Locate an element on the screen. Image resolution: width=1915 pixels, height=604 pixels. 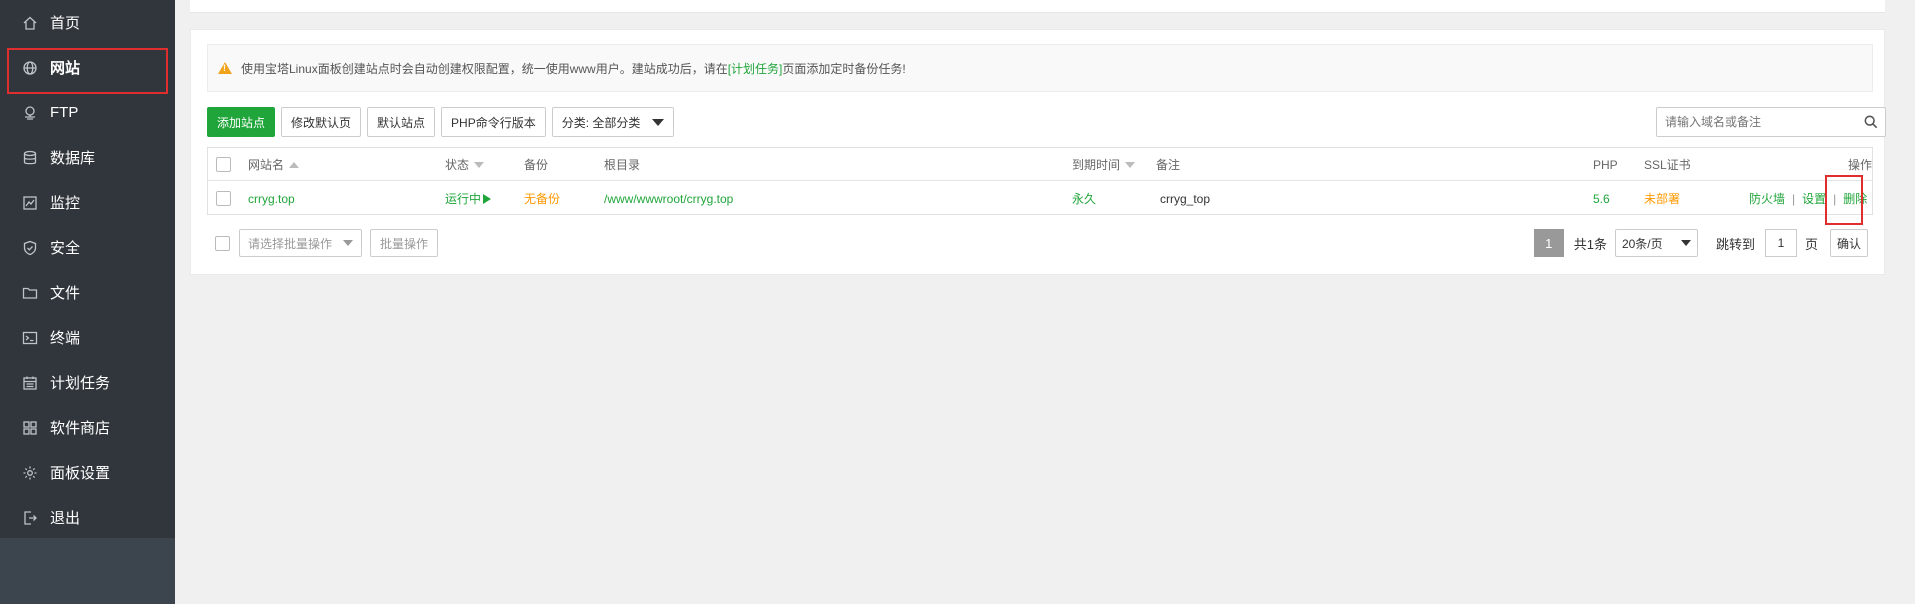
sidebar-item-label: 安全 is located at coordinates (65, 248).